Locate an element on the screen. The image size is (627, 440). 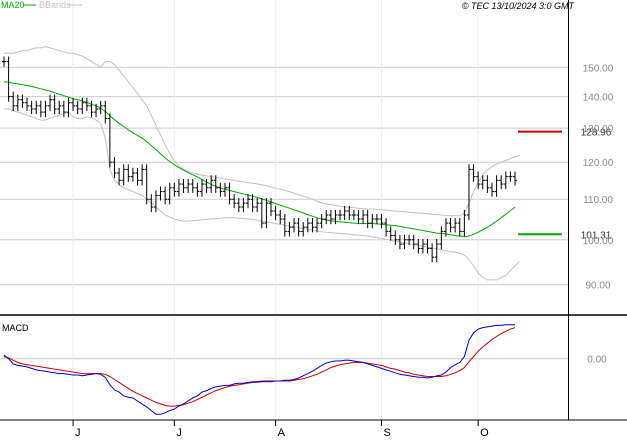
macd-title: MACD is located at coordinates (15, 328).